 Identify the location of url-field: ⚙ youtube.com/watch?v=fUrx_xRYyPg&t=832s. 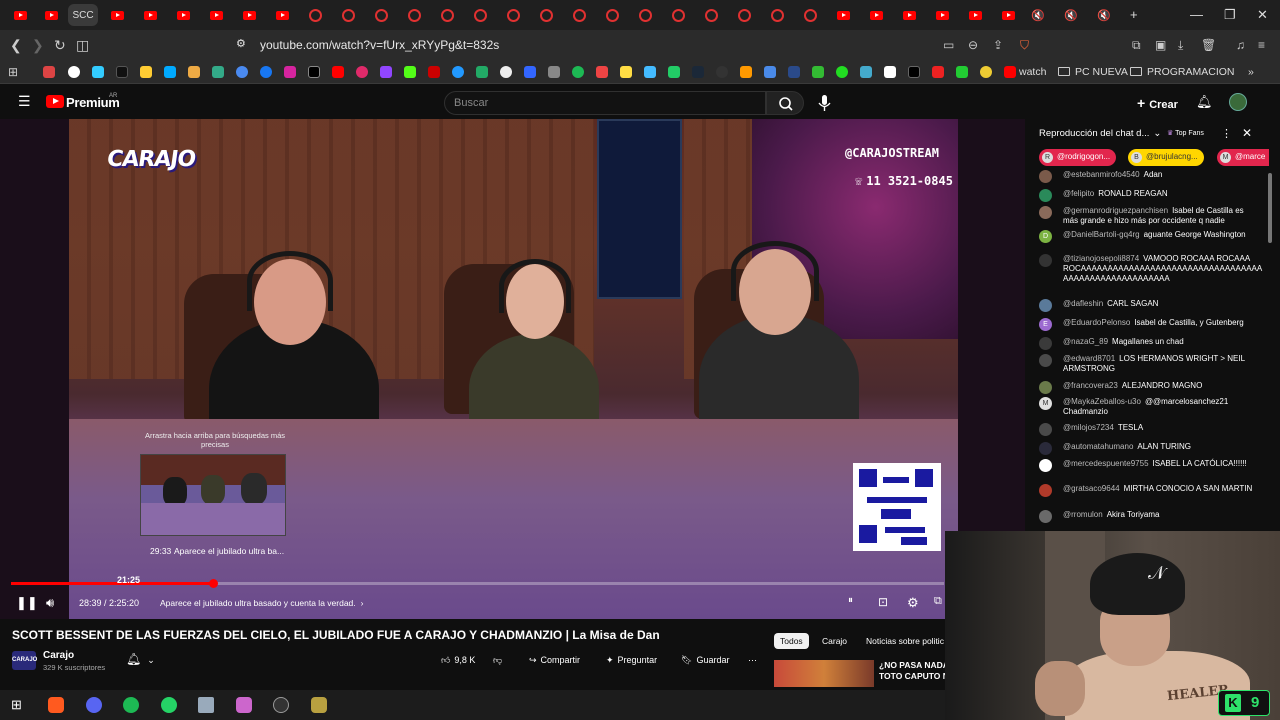
(628, 45).